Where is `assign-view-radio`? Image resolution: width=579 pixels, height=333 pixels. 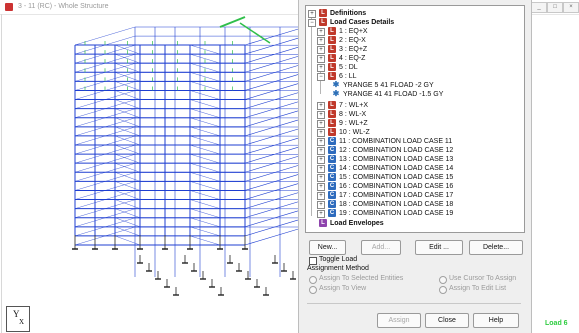 assign-view-radio is located at coordinates (313, 290).